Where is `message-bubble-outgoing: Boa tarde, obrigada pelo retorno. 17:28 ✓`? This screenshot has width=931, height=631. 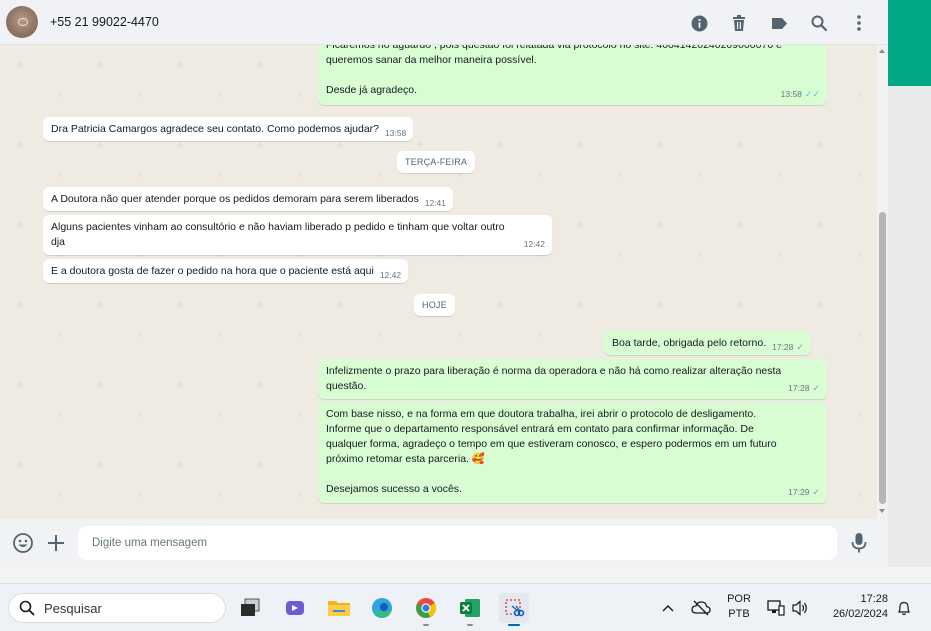 message-bubble-outgoing: Boa tarde, obrigada pelo retorno. 17:28 ✓ is located at coordinates (707, 343).